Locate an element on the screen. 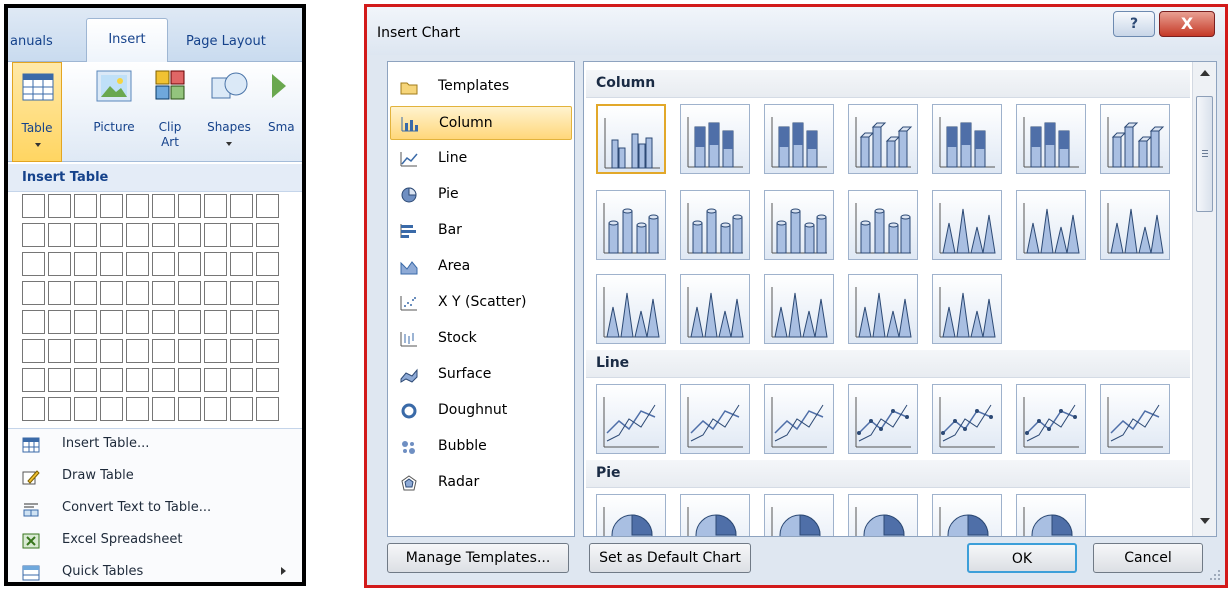 The image size is (1232, 592). clip-art-button: Clip Art is located at coordinates (170, 112).